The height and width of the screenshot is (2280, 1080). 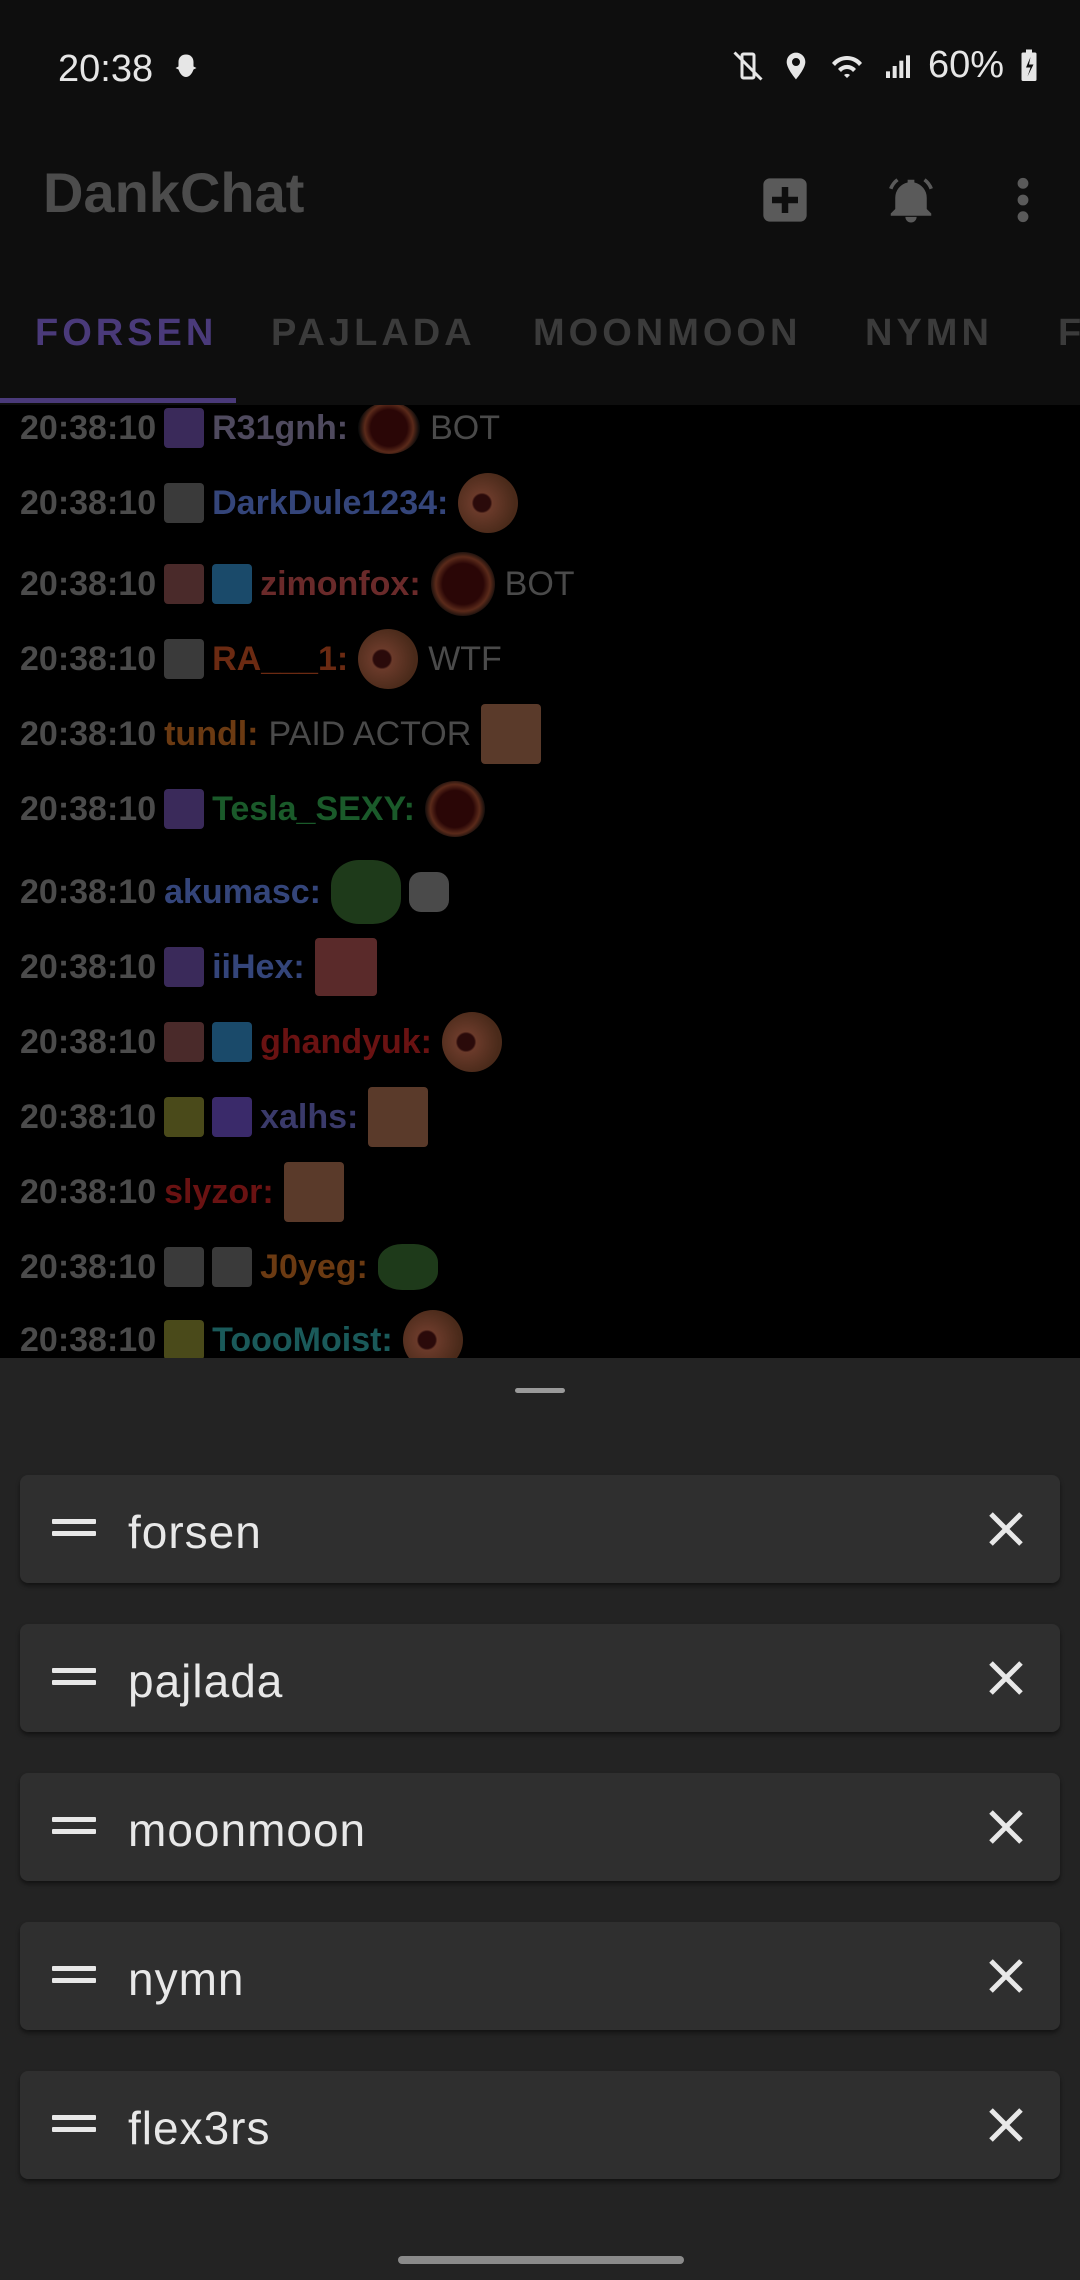 I want to click on chat-message: 20:38:10 zimonfox: BOT, so click(x=297, y=584).